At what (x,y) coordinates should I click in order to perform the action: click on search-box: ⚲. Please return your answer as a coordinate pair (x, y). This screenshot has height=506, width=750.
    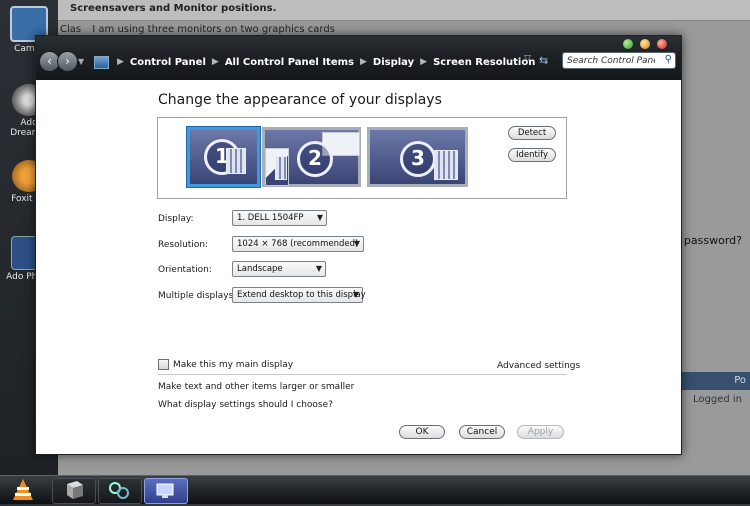
    Looking at the image, I should click on (619, 60).